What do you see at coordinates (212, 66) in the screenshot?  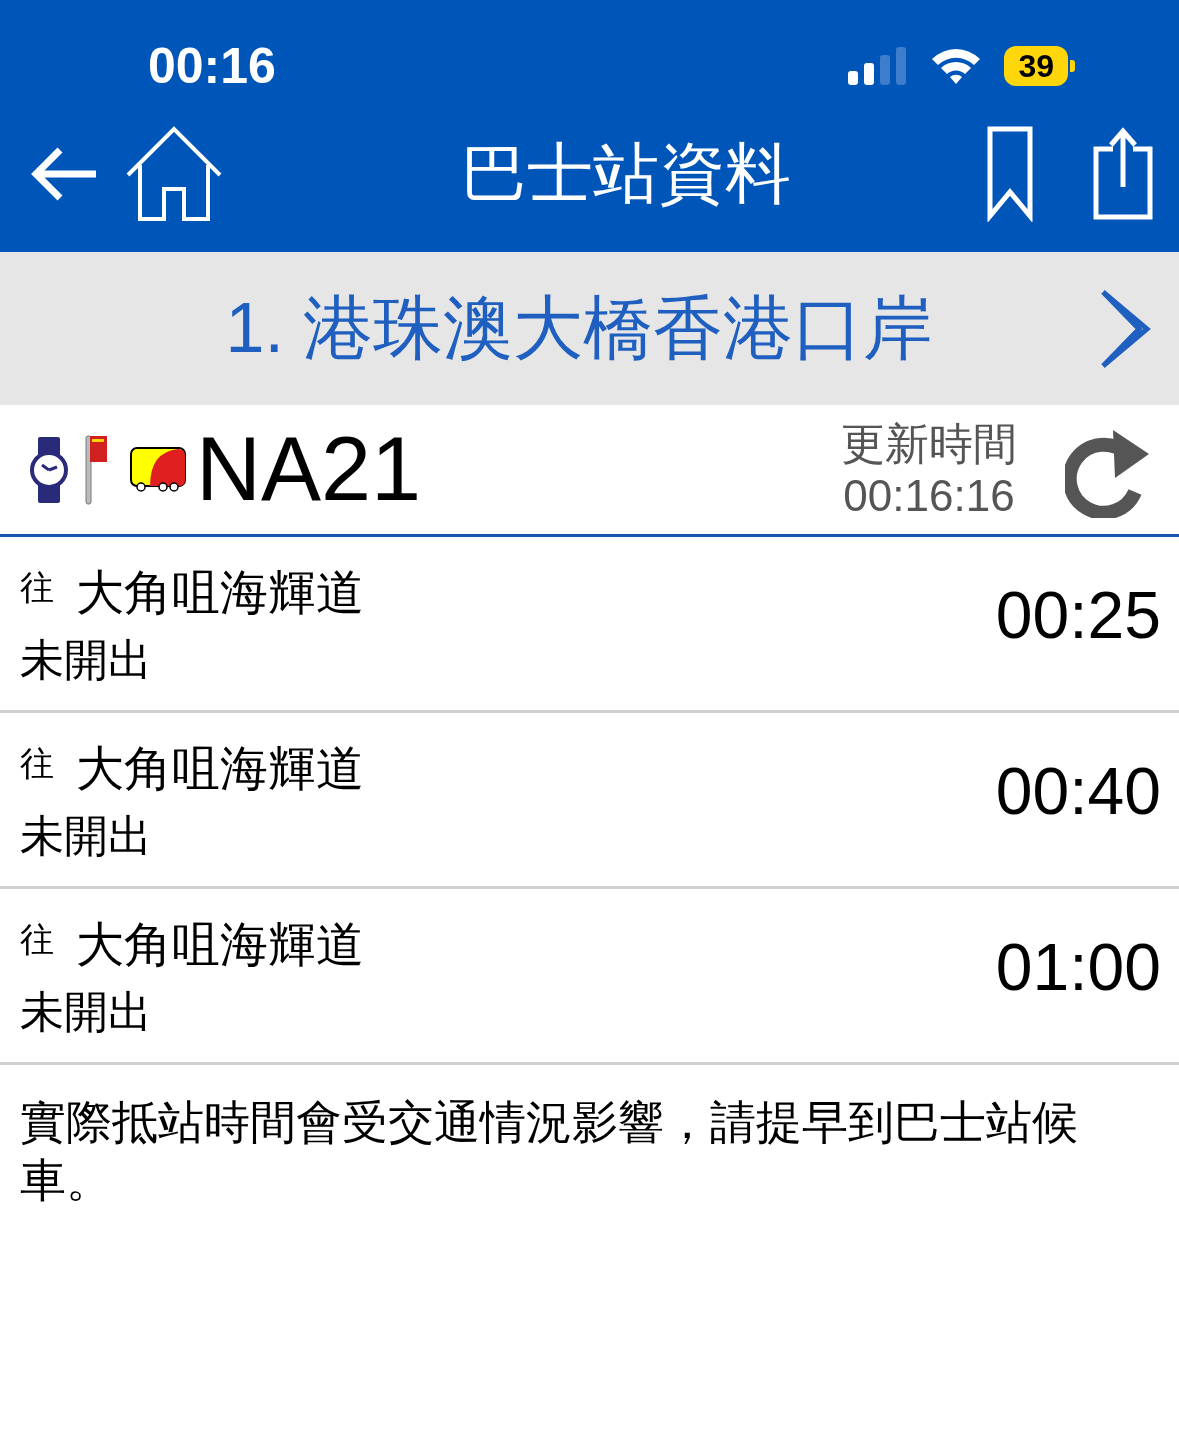 I see `status-time: 00:16` at bounding box center [212, 66].